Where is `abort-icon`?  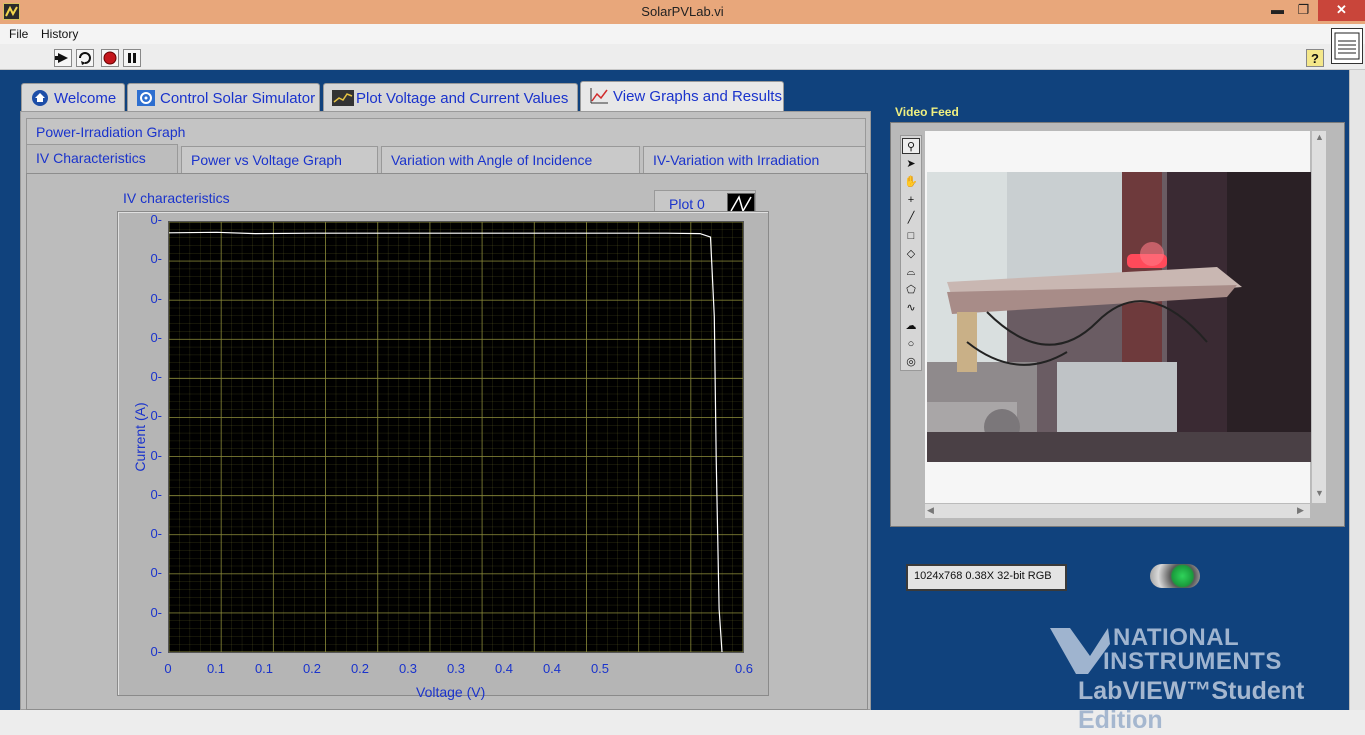
abort-icon is located at coordinates (110, 58).